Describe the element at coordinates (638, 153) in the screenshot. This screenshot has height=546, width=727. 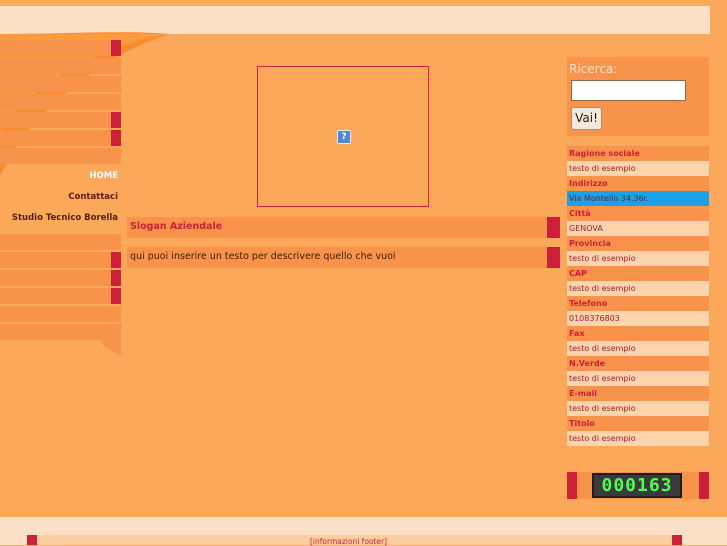
I see `info-label-ragione-sociale: Ragione sociale` at that location.